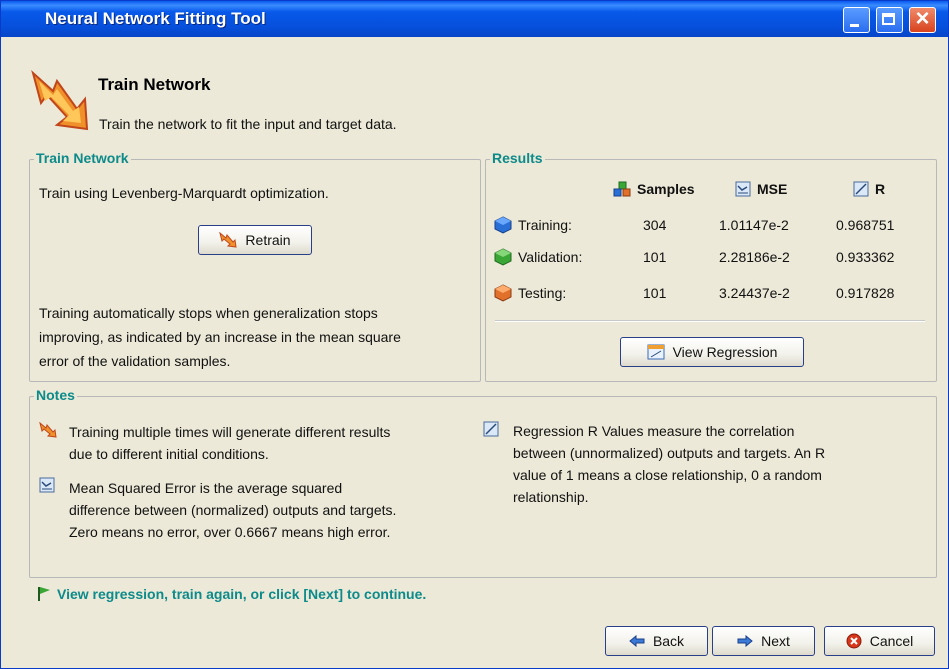 This screenshot has height=669, width=949. I want to click on page-title: Train Network, so click(154, 84).